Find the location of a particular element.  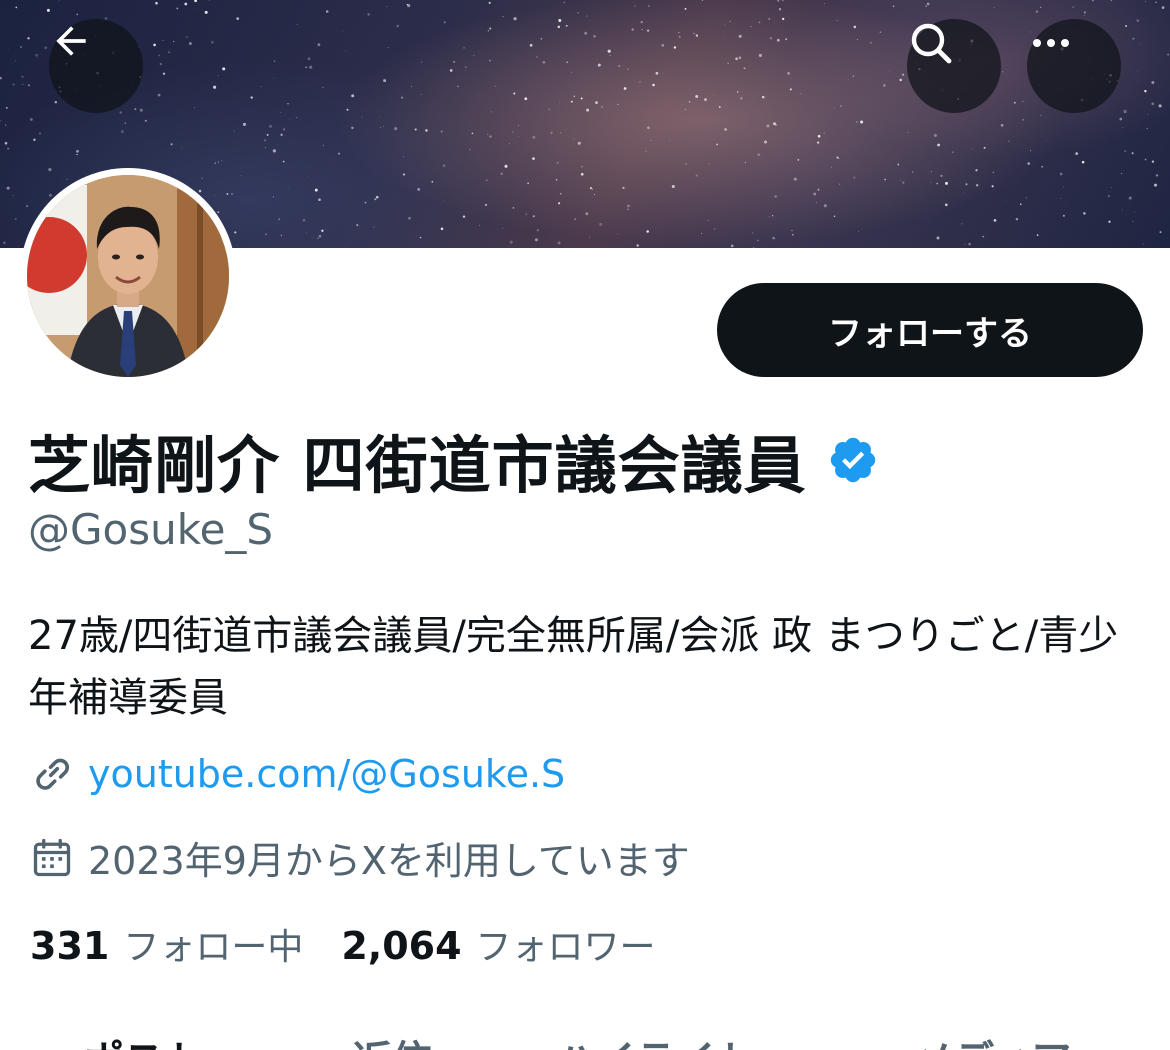

more-options-button is located at coordinates (1074, 66).